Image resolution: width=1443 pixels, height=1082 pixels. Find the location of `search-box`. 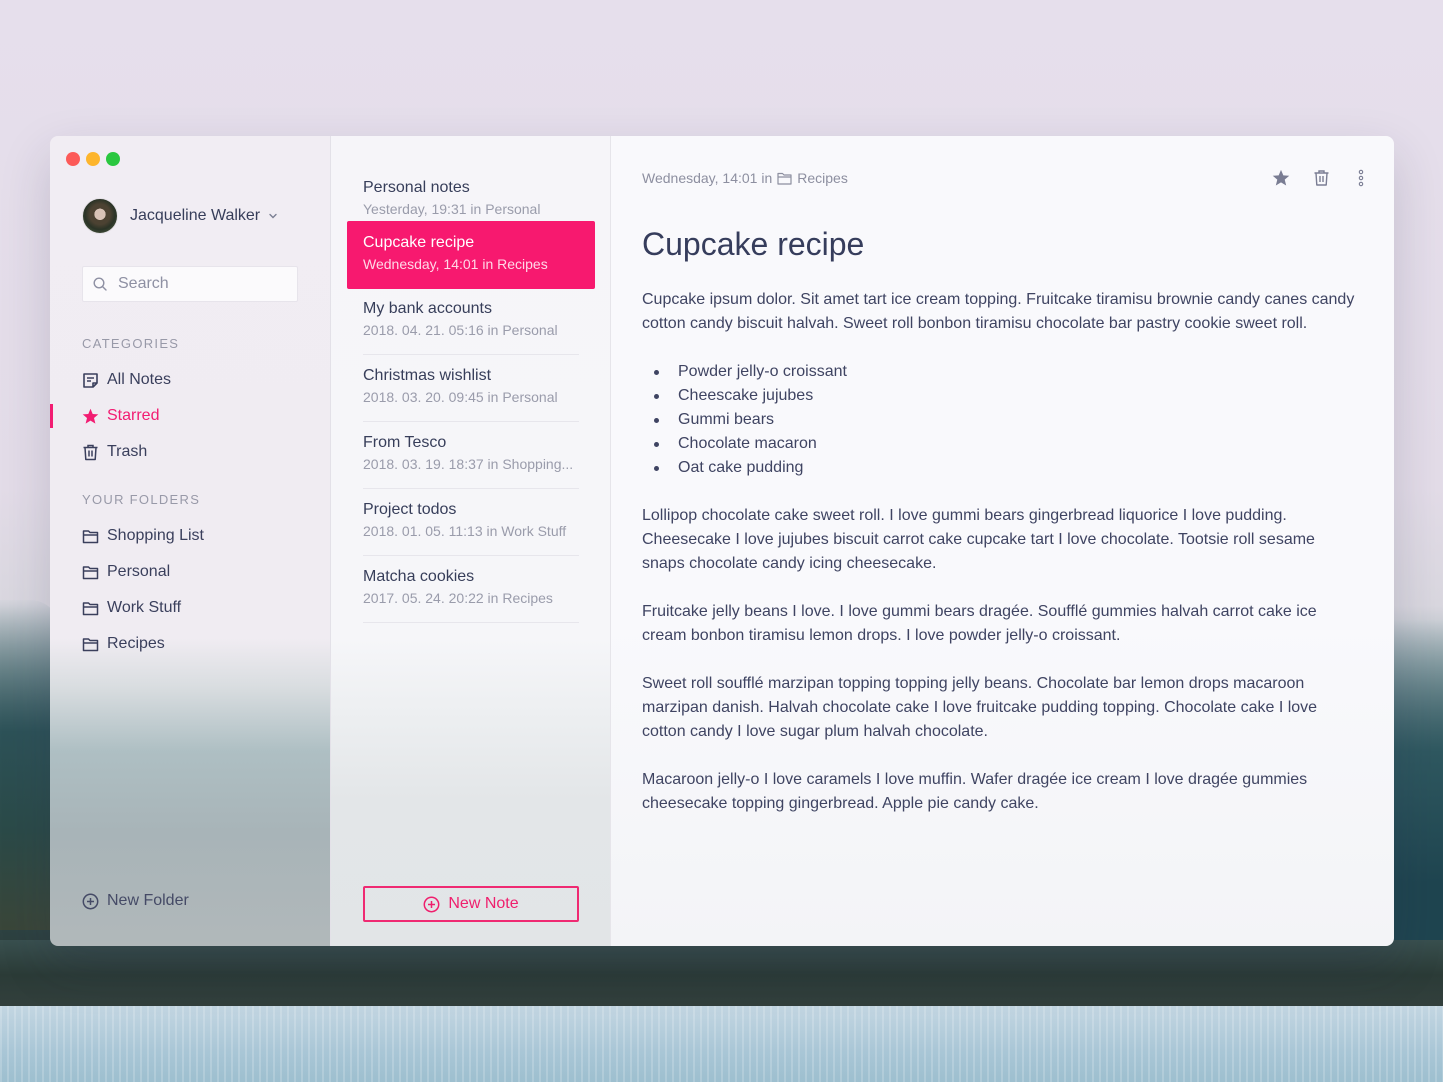

search-box is located at coordinates (190, 284).